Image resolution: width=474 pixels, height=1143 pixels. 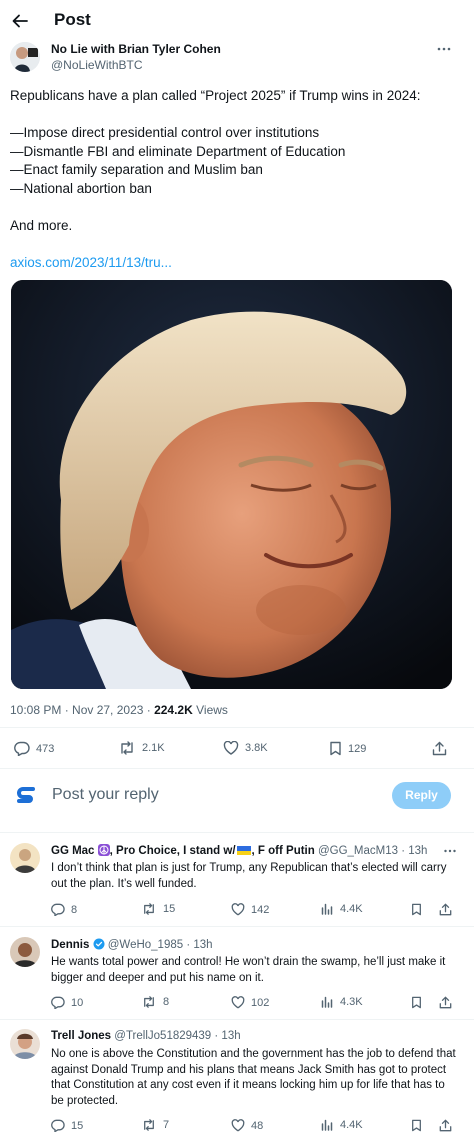 I want to click on user-avatar-icon, so click(x=26, y=796).